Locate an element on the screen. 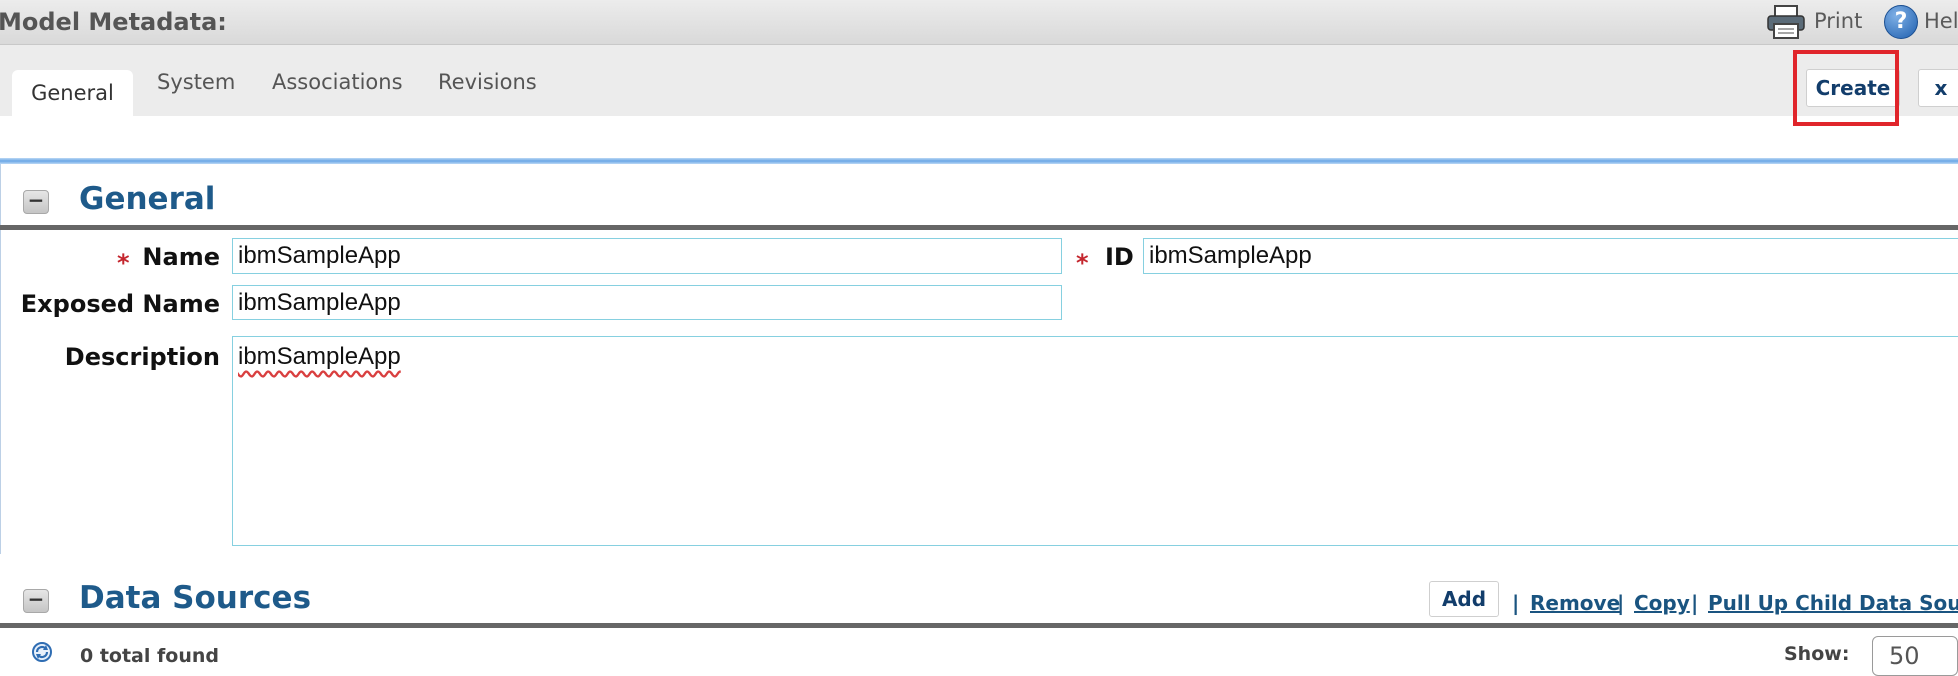  name-field is located at coordinates (647, 256).